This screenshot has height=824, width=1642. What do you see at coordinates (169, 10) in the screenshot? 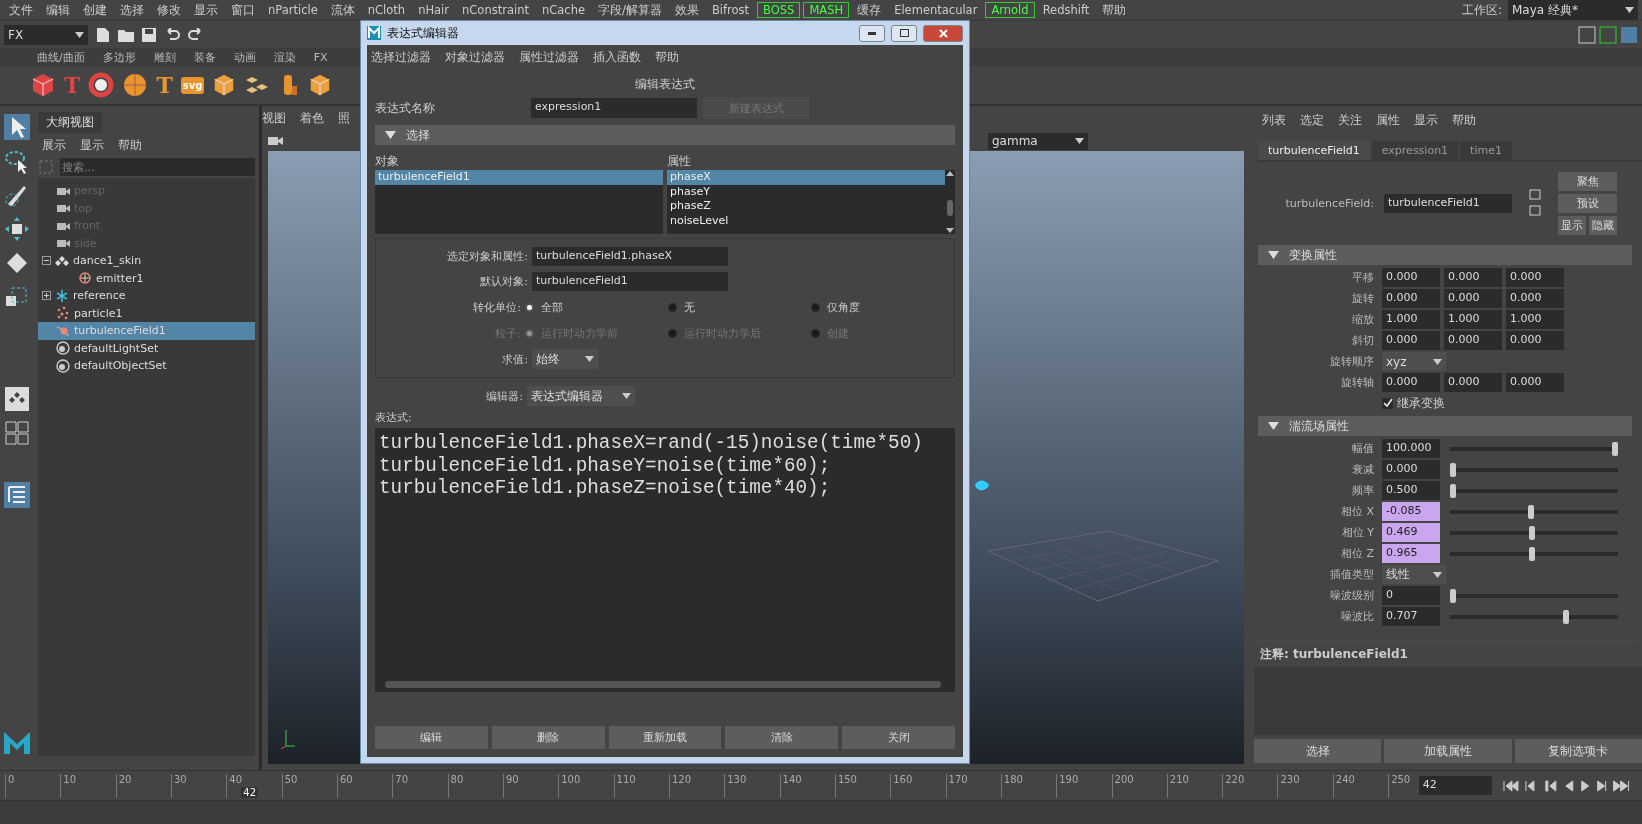
I see `menu-item: 修改` at bounding box center [169, 10].